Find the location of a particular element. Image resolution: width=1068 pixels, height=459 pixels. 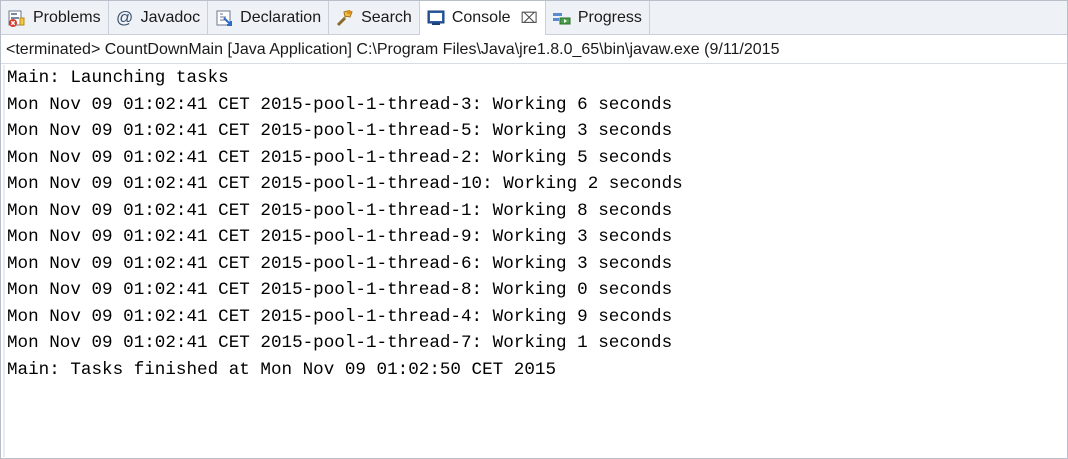

tab-search: Search is located at coordinates (374, 17).